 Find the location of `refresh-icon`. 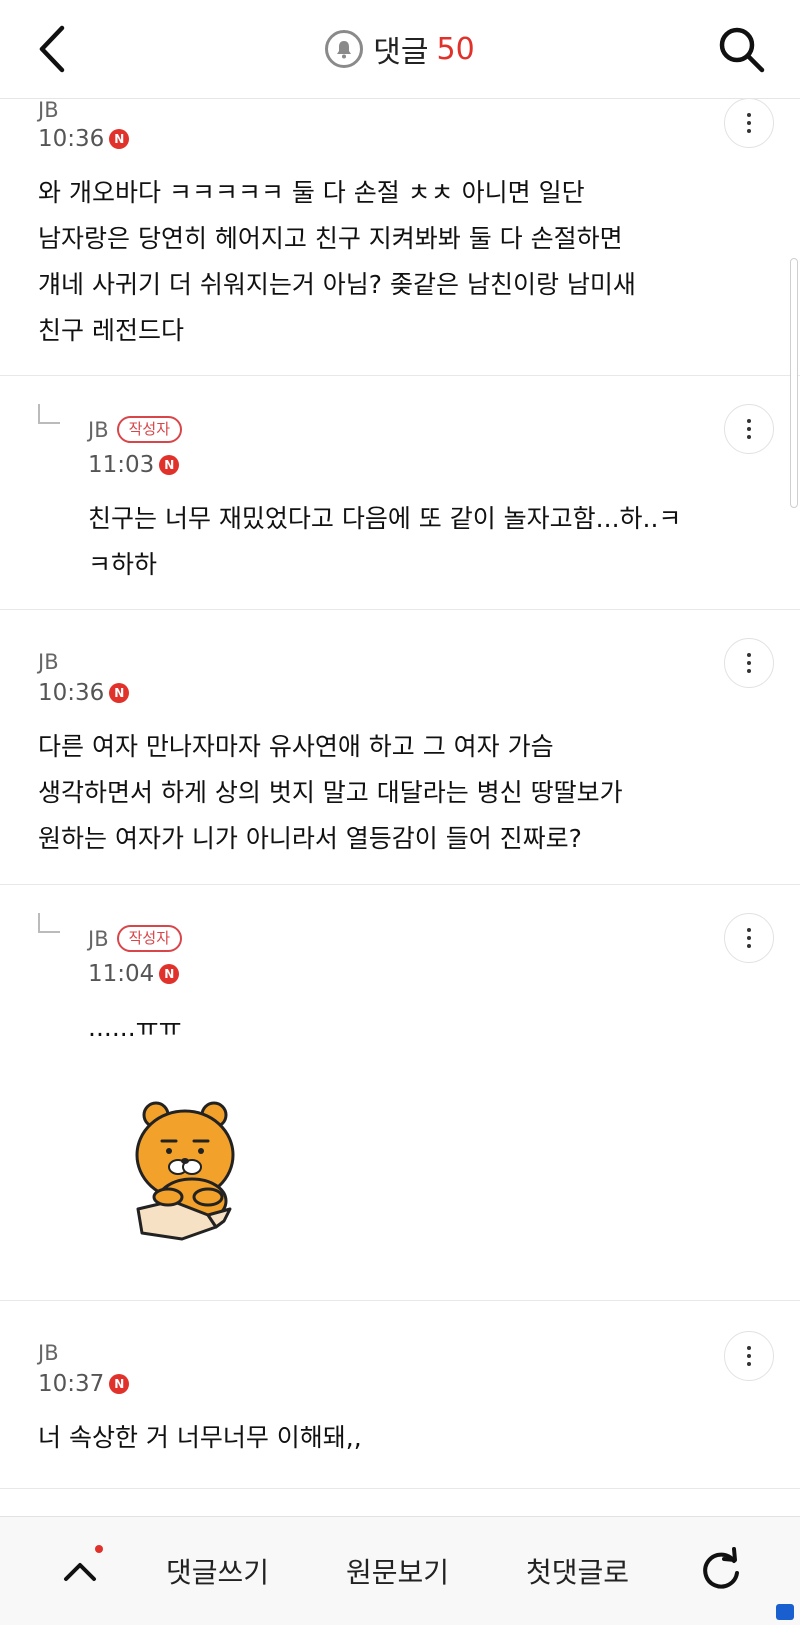

refresh-icon is located at coordinates (721, 1568).